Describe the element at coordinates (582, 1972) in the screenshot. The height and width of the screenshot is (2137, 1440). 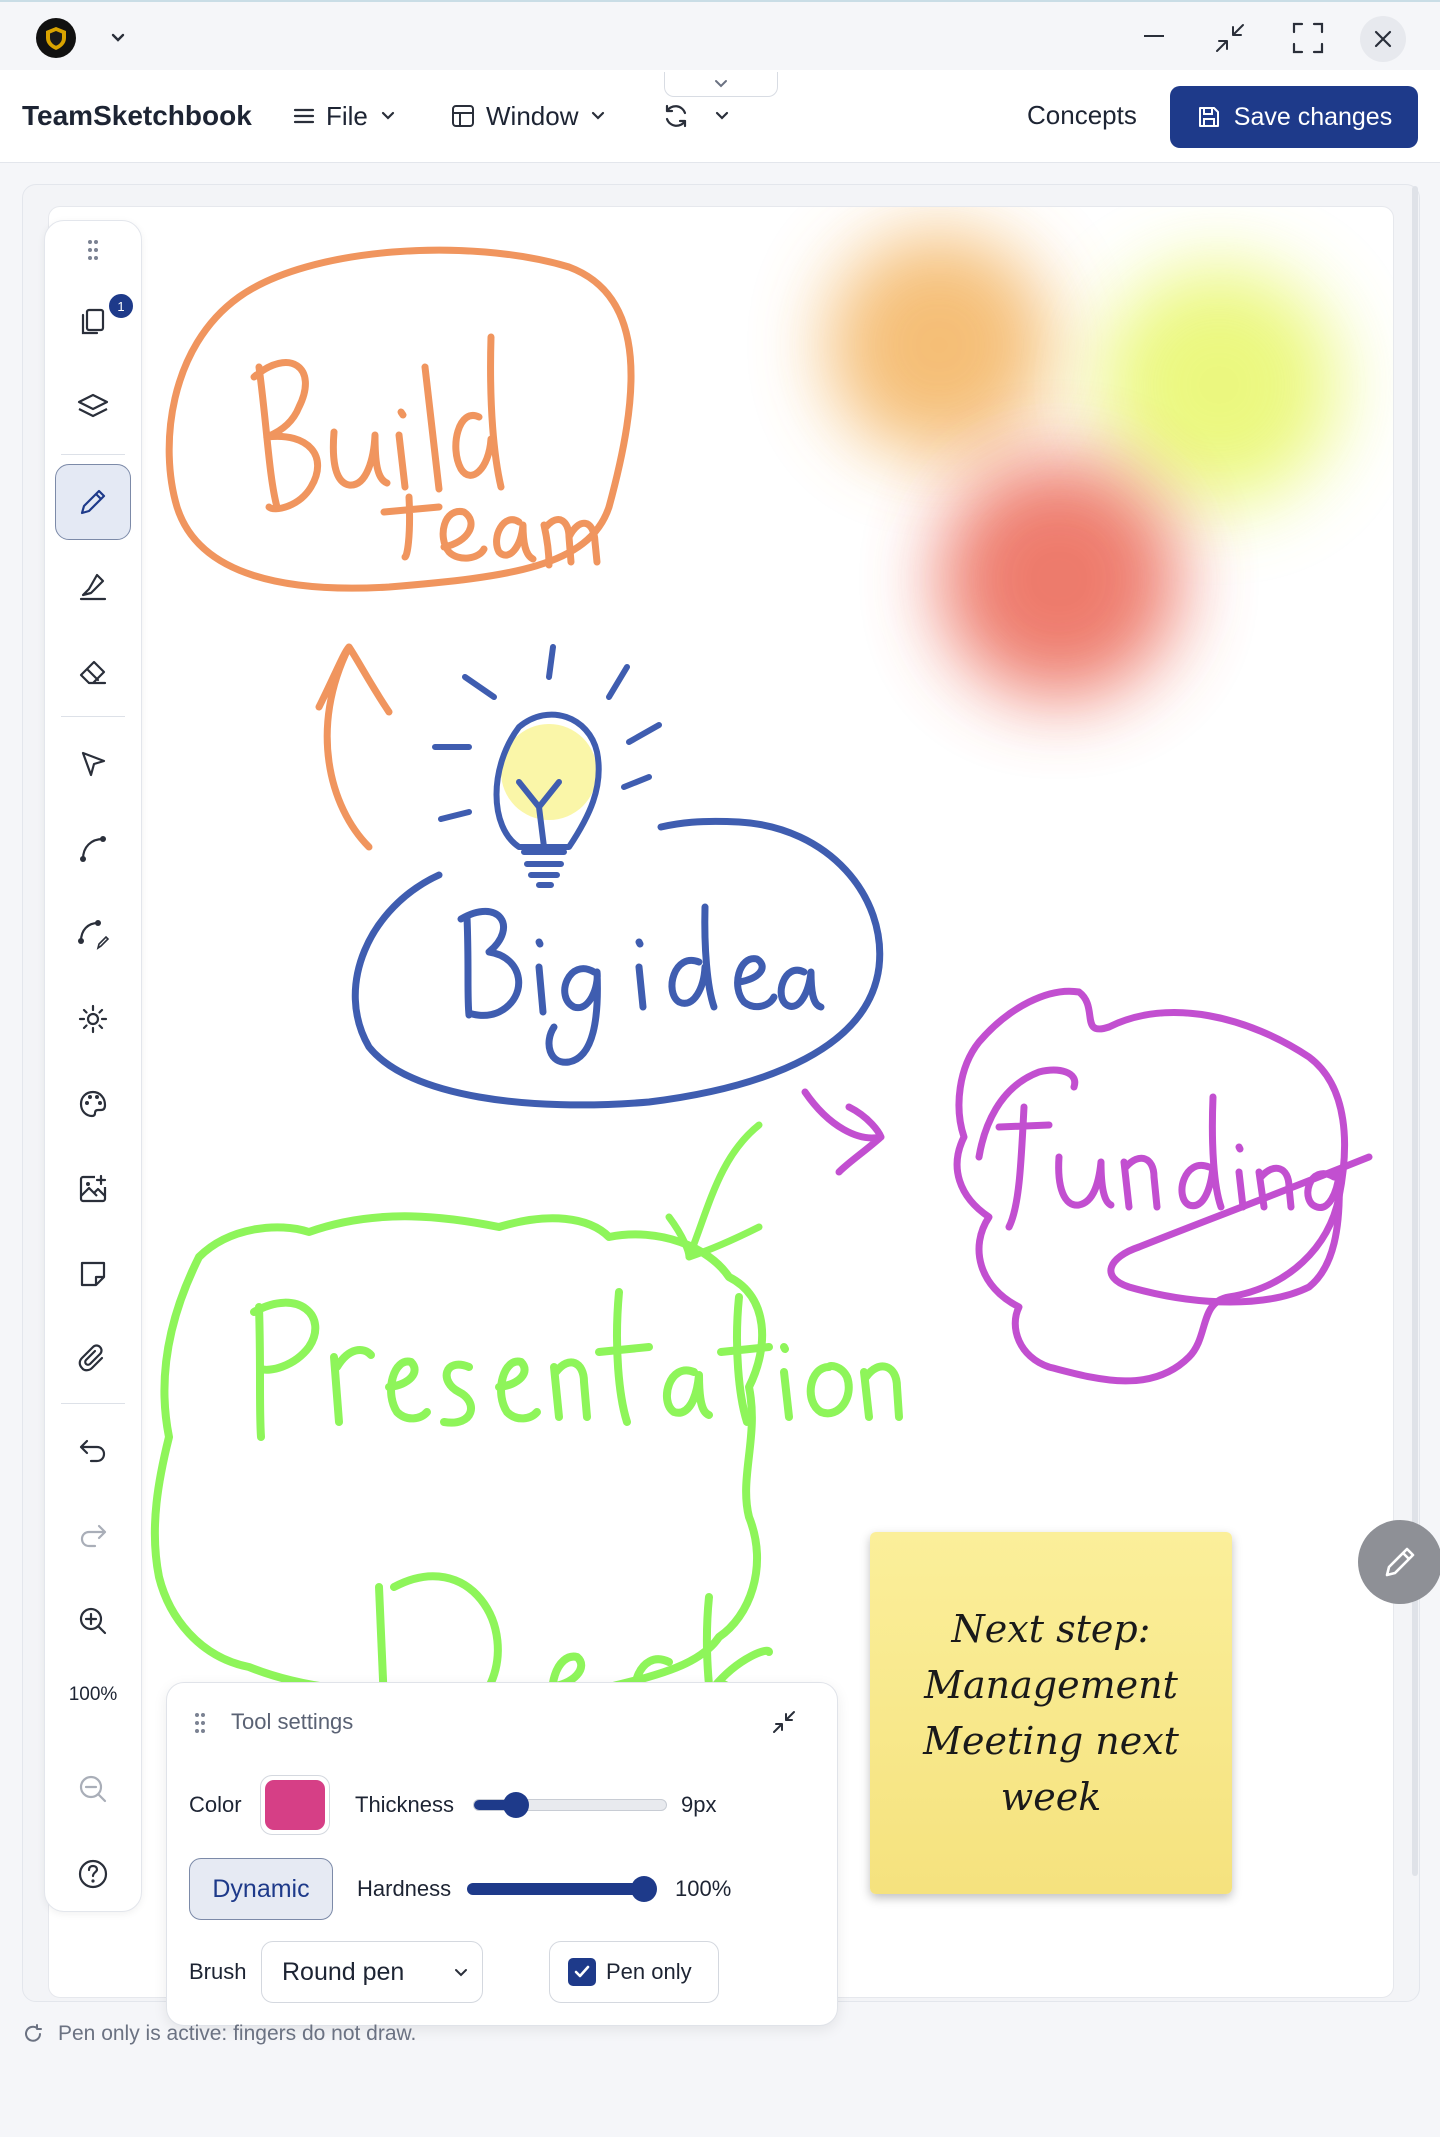
I see `pen-only-checkbox` at that location.